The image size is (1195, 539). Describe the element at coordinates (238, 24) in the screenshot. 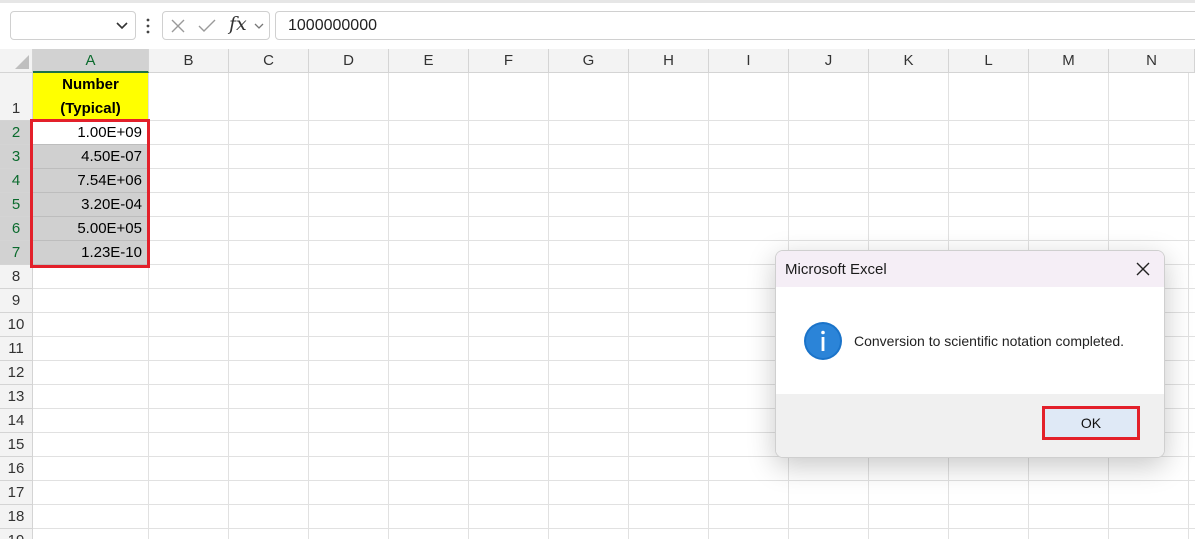

I see `fx-icon: fx` at that location.